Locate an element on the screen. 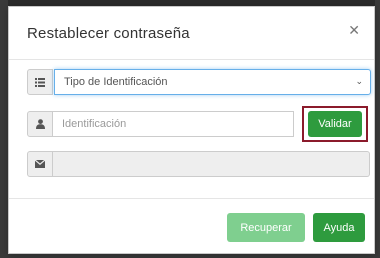 This screenshot has height=258, width=380. list-icon is located at coordinates (40, 82).